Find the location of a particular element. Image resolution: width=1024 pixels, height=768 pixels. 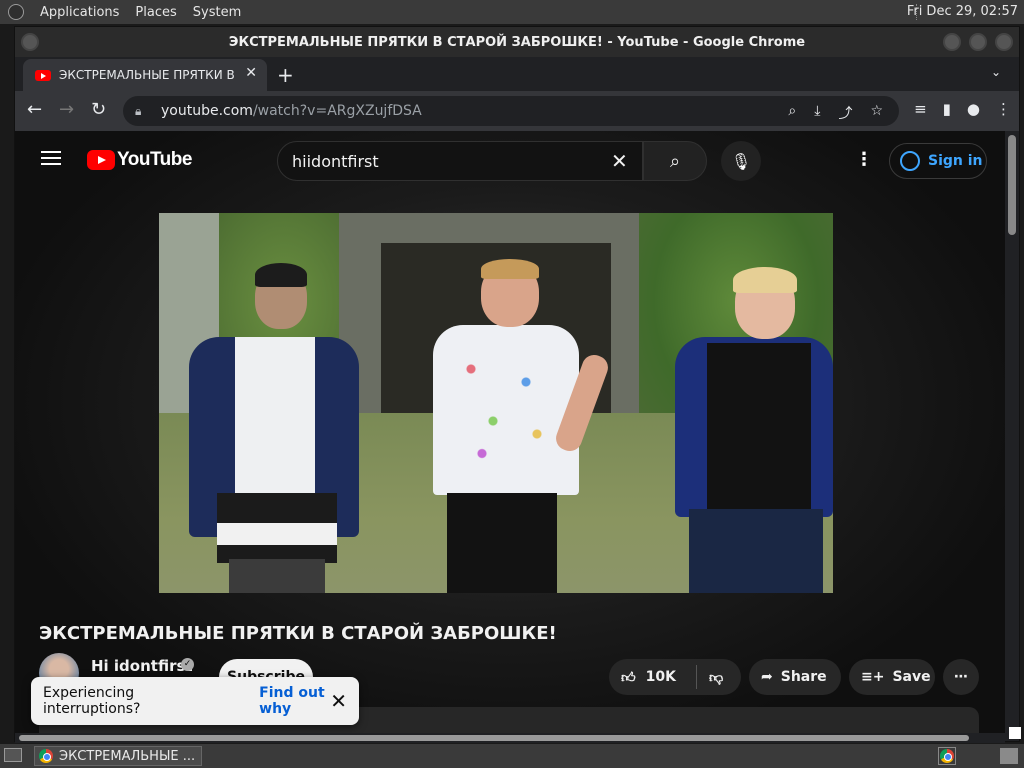

back-icon: ← is located at coordinates (34, 109).